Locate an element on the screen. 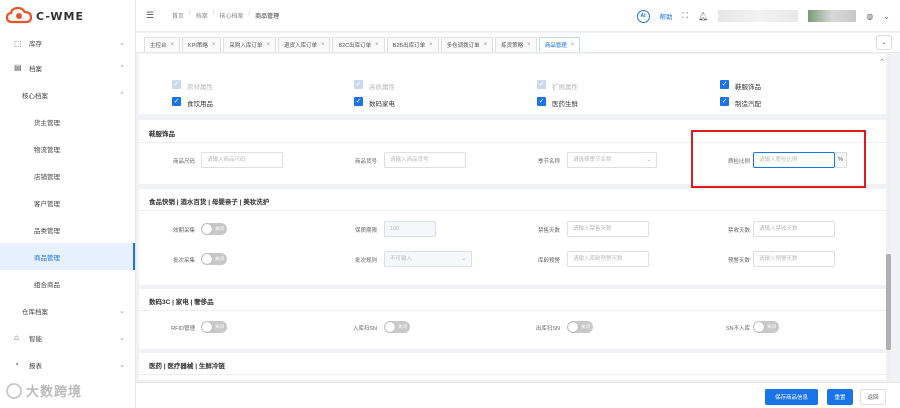 This screenshot has width=900, height=408. header-actions: AI 帮助 ⛶ 🔔︎ ◍ ⌄ is located at coordinates (763, 16).